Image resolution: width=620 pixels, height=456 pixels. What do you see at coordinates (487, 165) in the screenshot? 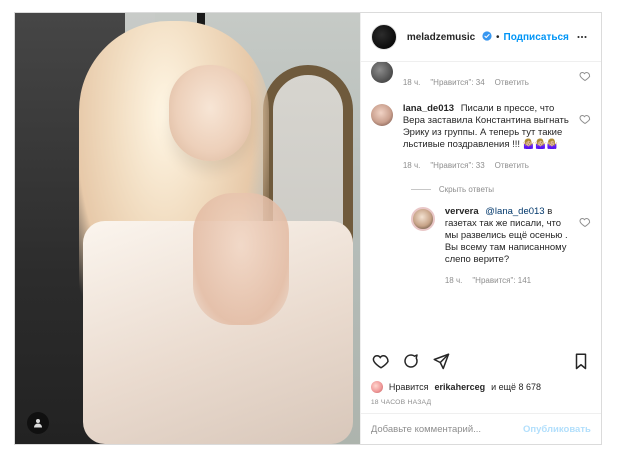
I see `comment-meta-main: 18 ч. "Нравится": 33 Ответить` at bounding box center [487, 165].